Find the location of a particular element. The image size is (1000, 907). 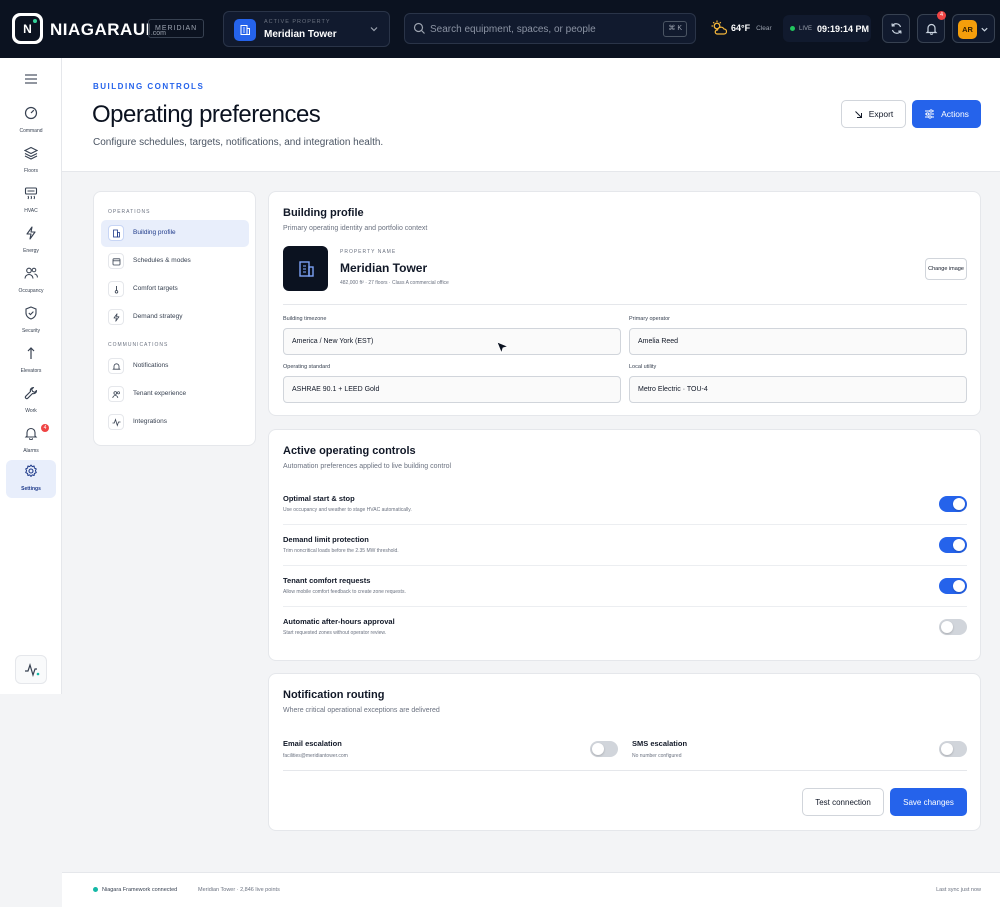

people-icon is located at coordinates (116, 394).